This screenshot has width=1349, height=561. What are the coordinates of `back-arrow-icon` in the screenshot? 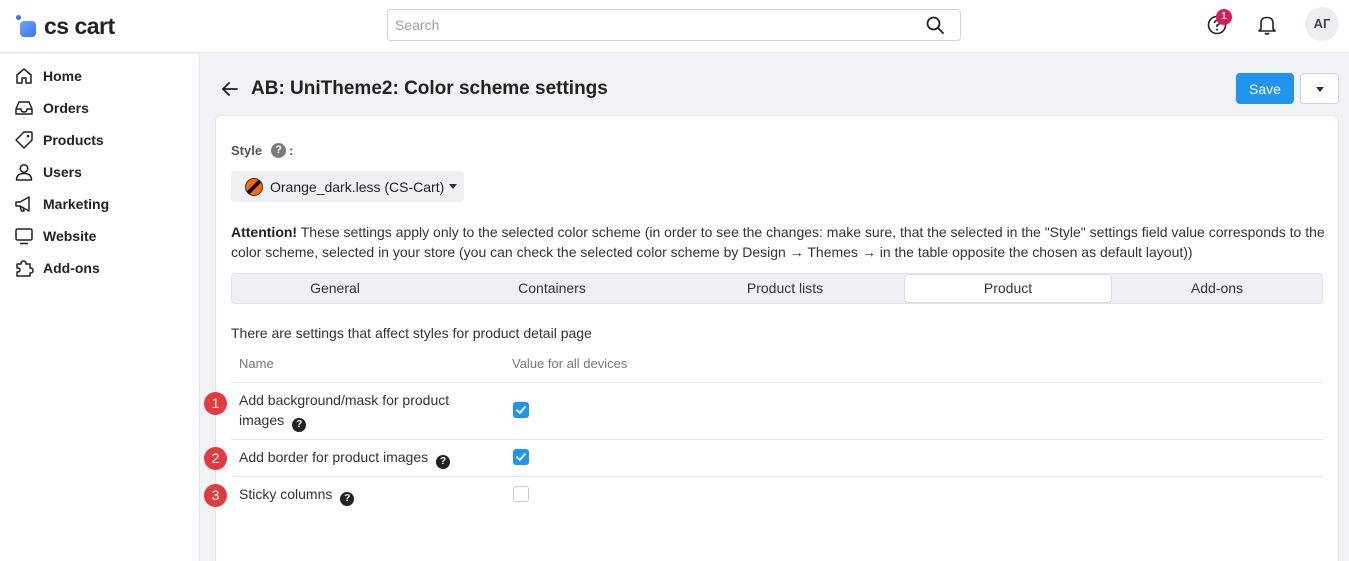 It's located at (230, 89).